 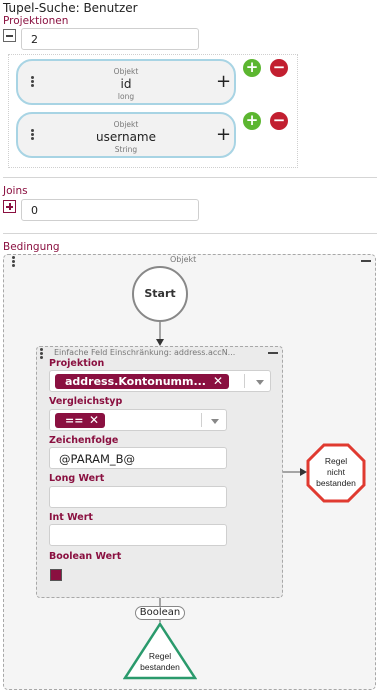 What do you see at coordinates (71, 517) in the screenshot?
I see `int-wert-label: Int Wert` at bounding box center [71, 517].